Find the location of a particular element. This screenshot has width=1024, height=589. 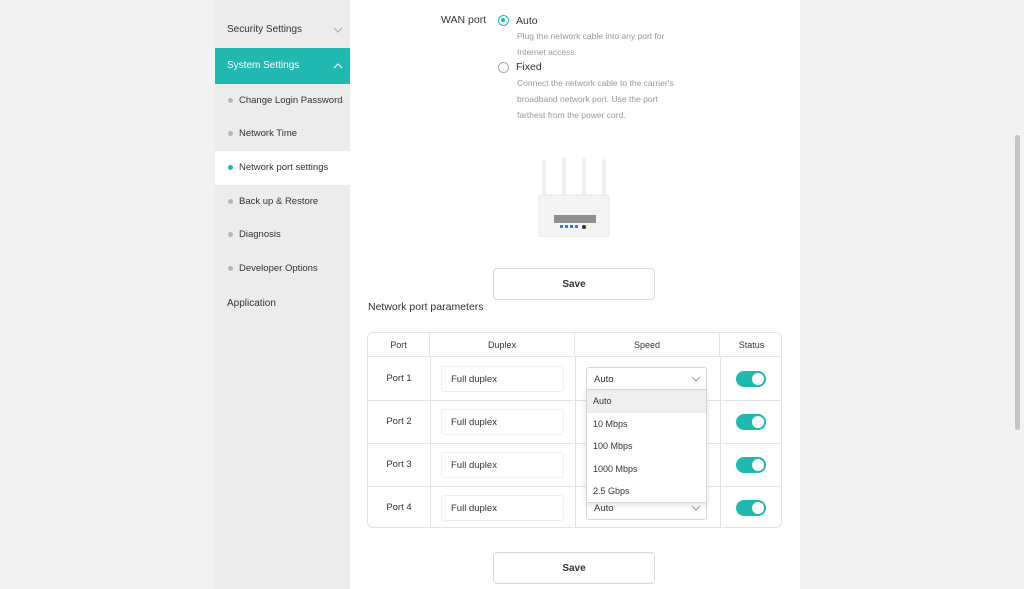

desc-line: Plug the network cable into any port for is located at coordinates (591, 36).